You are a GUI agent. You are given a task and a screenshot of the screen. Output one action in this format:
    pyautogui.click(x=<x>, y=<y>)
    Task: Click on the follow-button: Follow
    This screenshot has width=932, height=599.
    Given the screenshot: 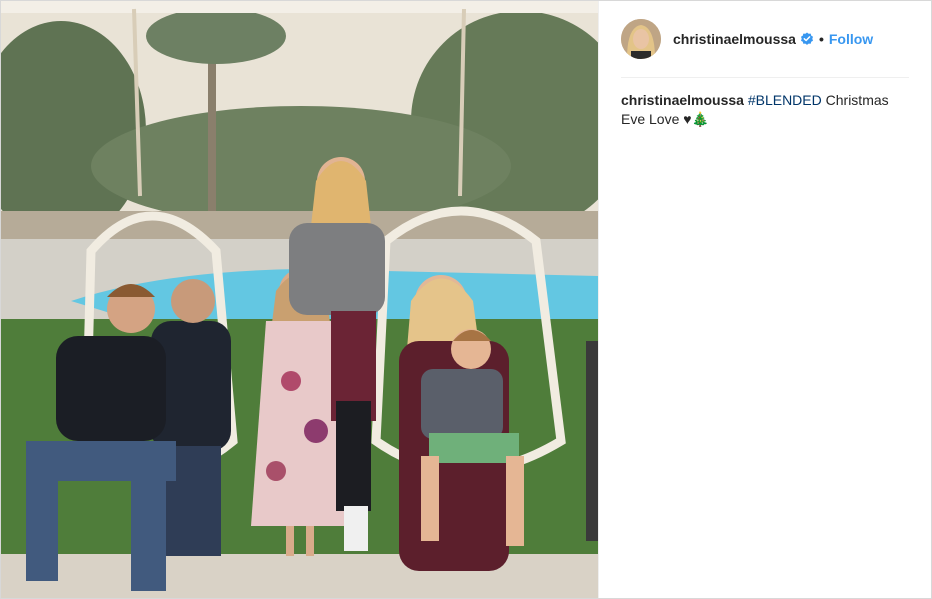 What is the action you would take?
    pyautogui.click(x=851, y=39)
    